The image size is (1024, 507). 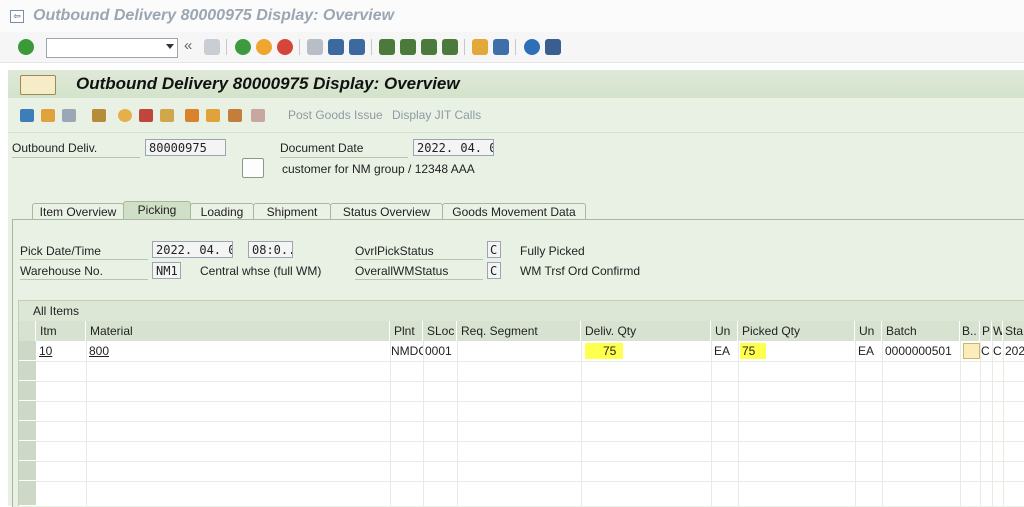 I want to click on cell-material: 800, so click(x=238, y=351).